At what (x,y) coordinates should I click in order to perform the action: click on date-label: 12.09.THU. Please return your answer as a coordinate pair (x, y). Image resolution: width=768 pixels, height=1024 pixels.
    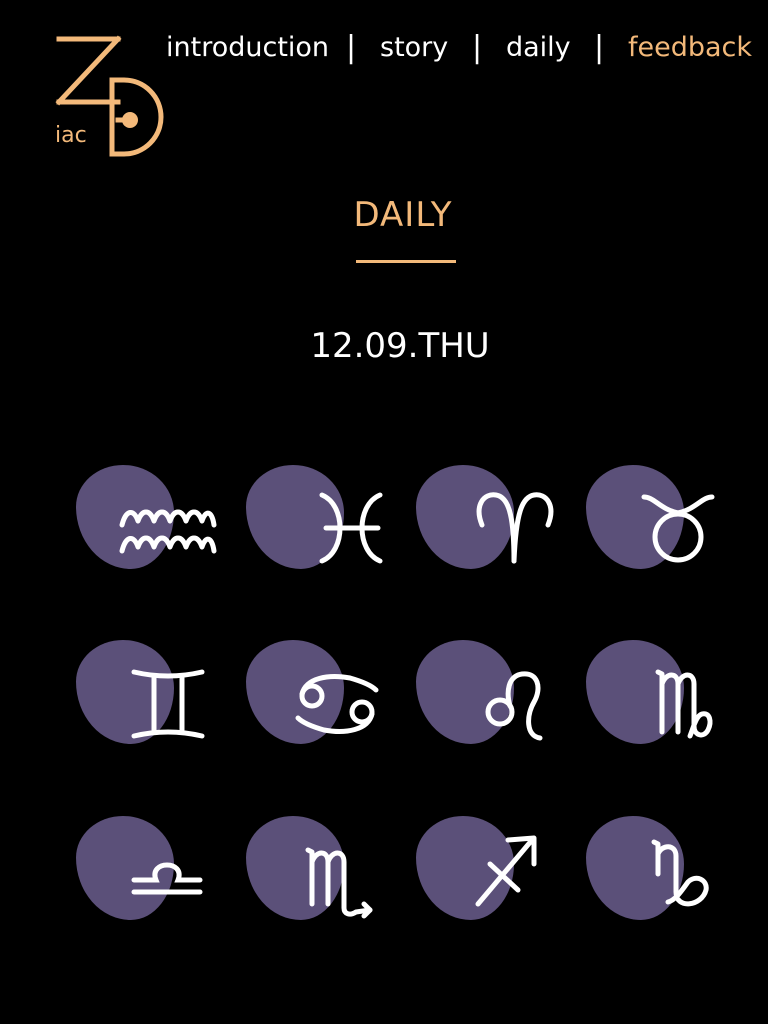
    Looking at the image, I should click on (400, 346).